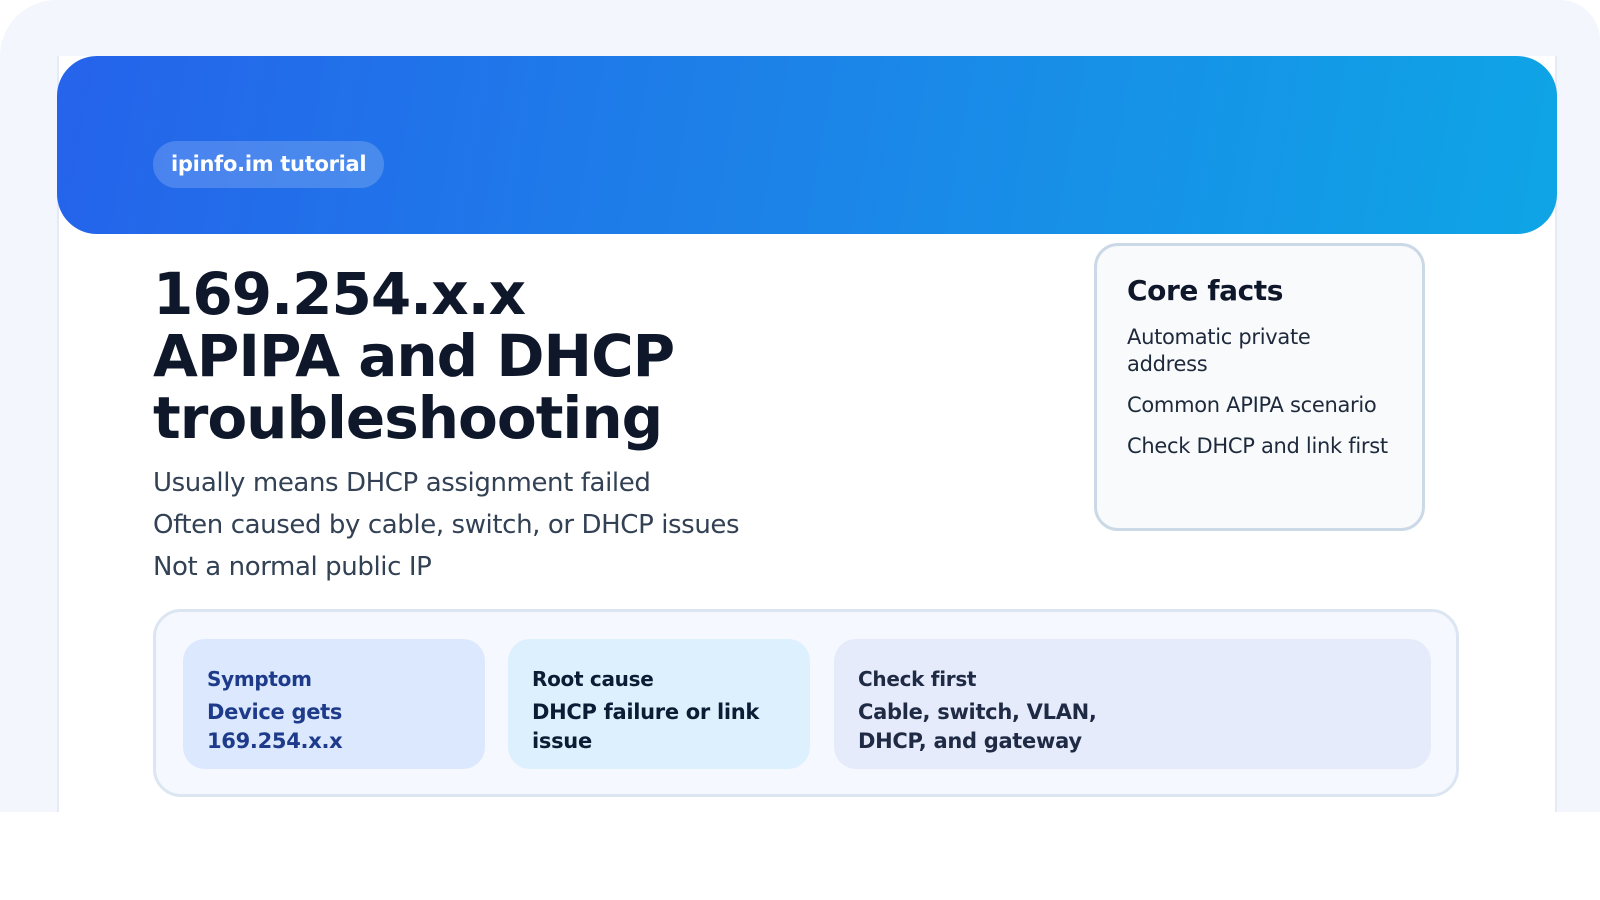 The width and height of the screenshot is (1600, 900). Describe the element at coordinates (402, 483) in the screenshot. I see `summary-item: Usually means DHCP assignment failed` at that location.